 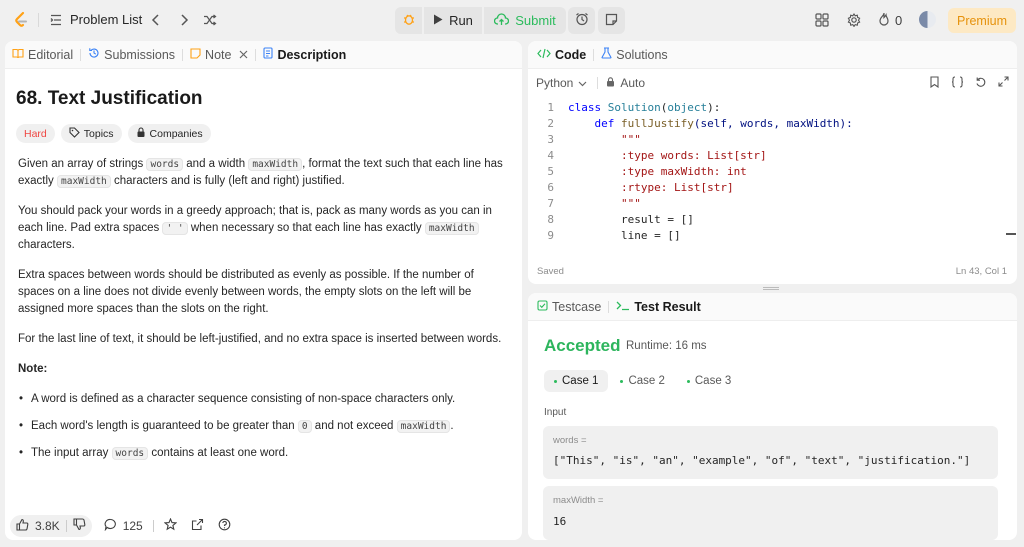 What do you see at coordinates (927, 19) in the screenshot?
I see `user-avatar` at bounding box center [927, 19].